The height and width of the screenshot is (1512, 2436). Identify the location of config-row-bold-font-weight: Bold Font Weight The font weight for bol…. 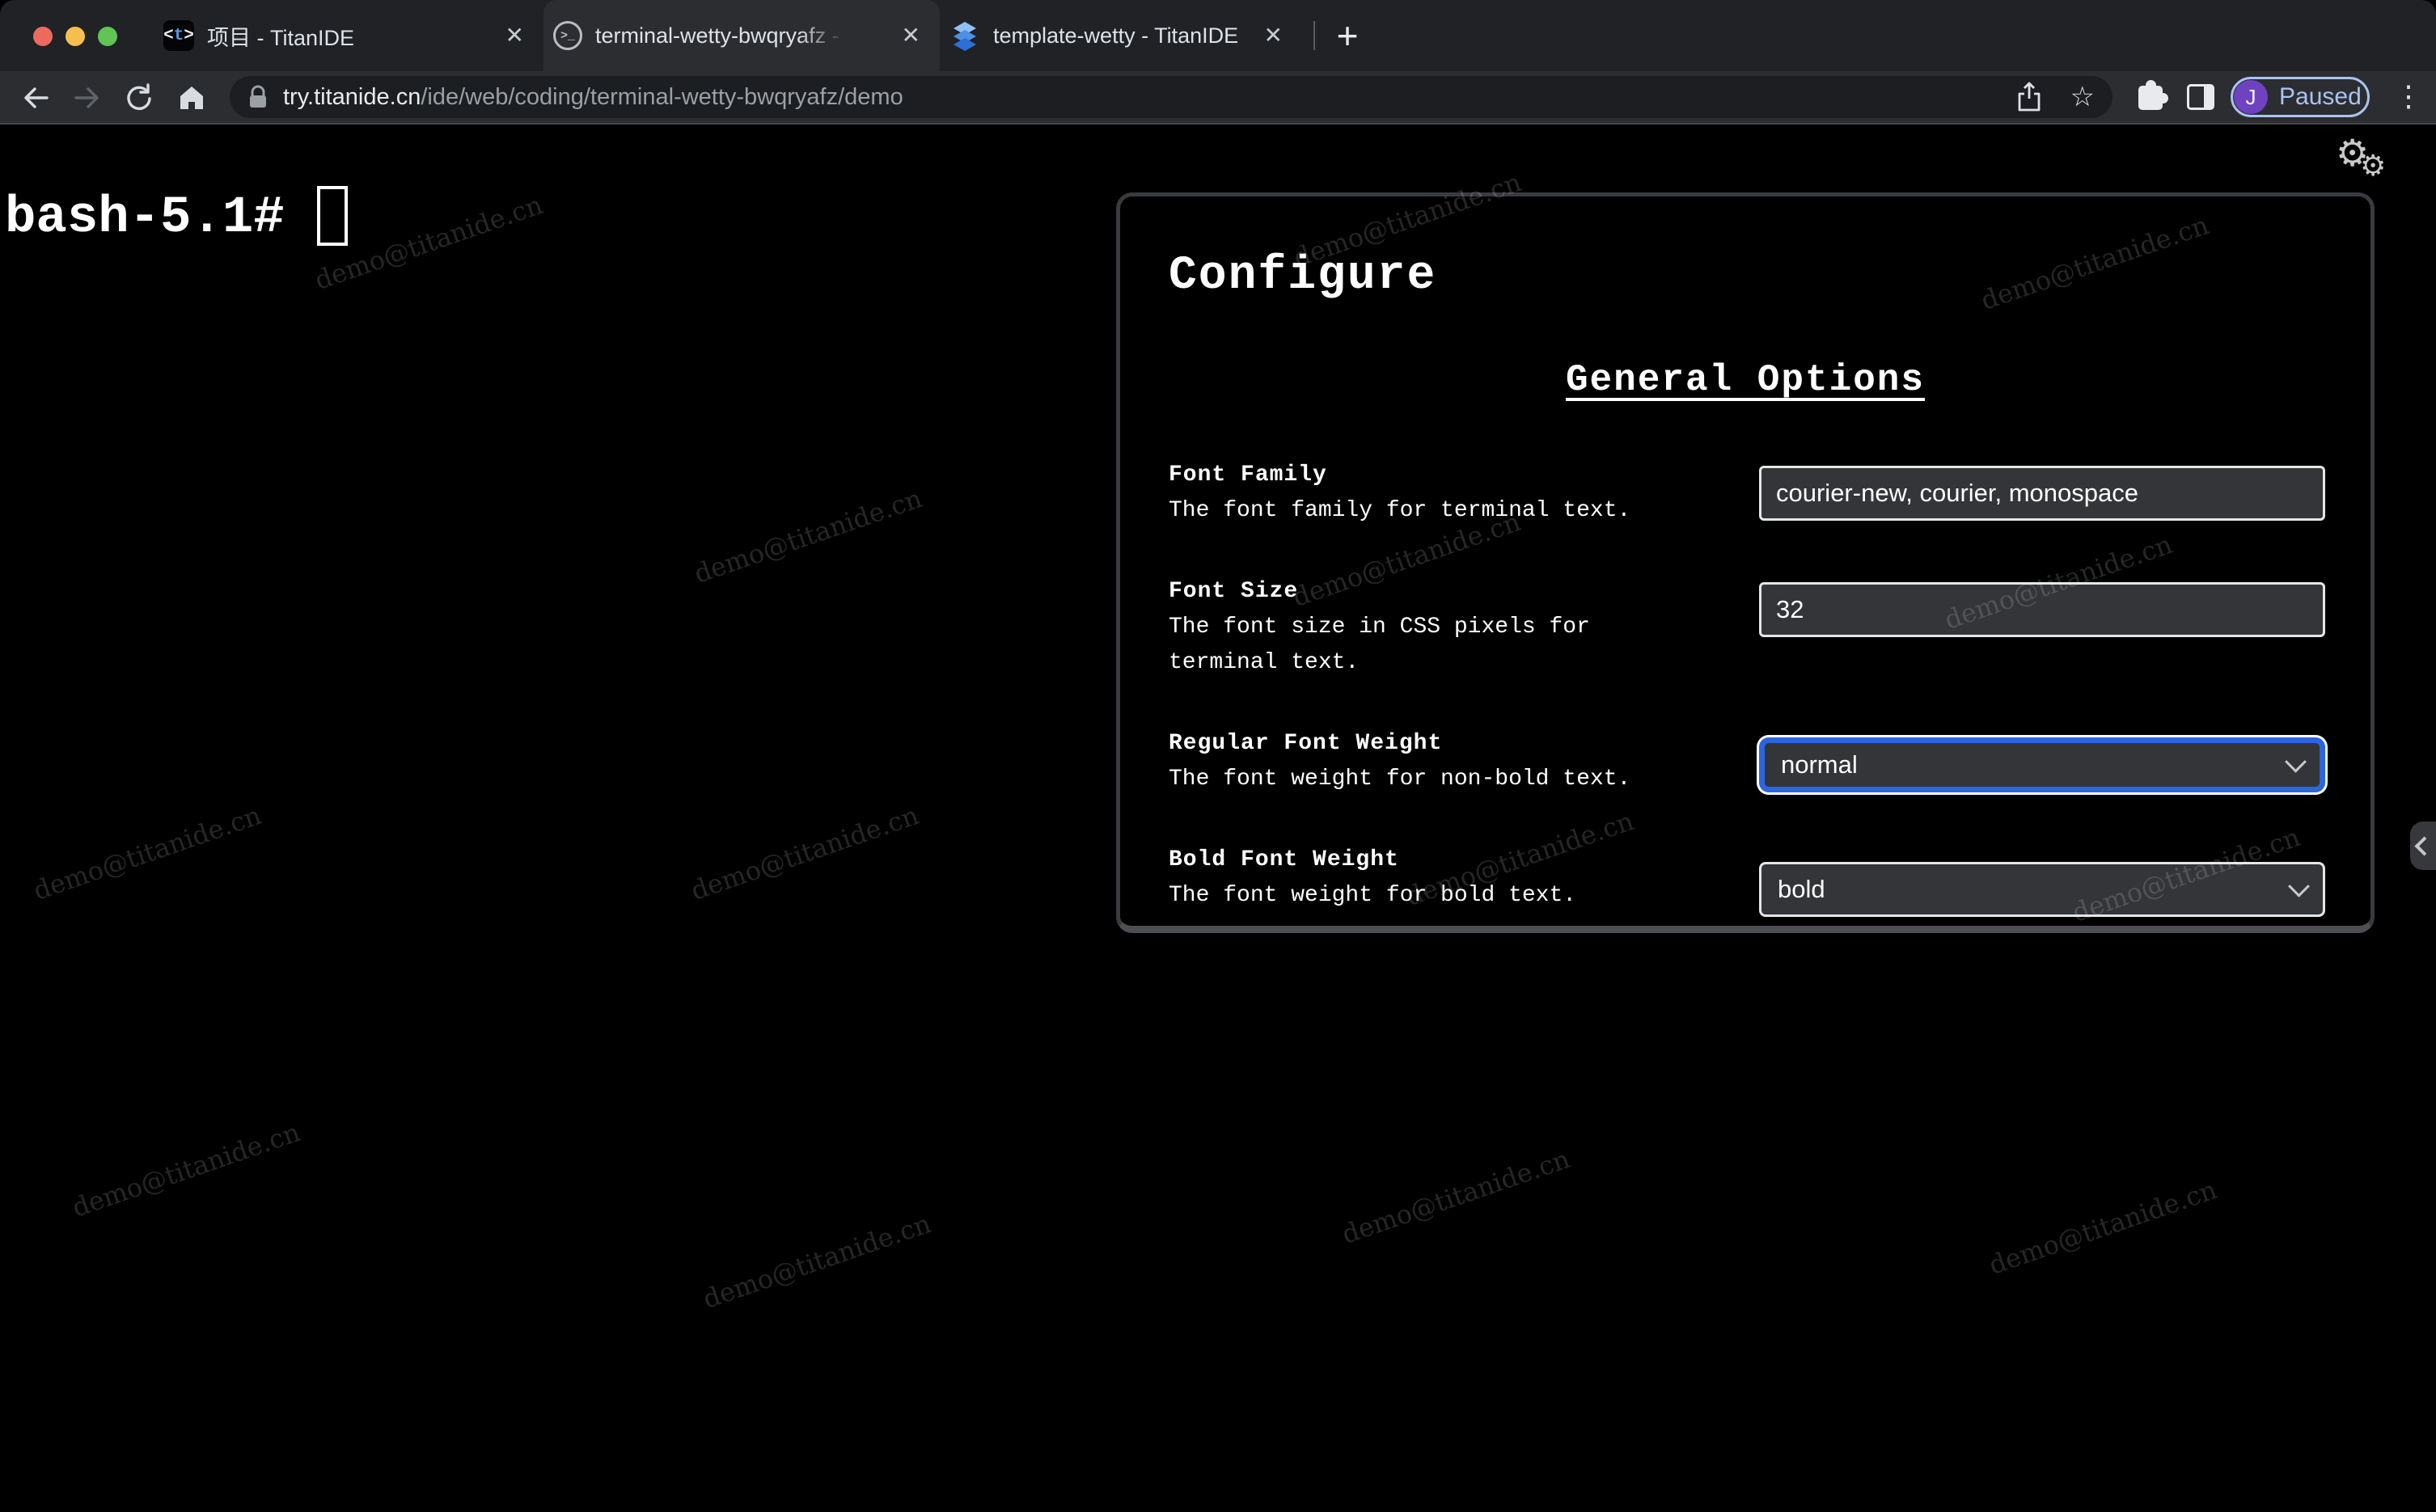
(1747, 880).